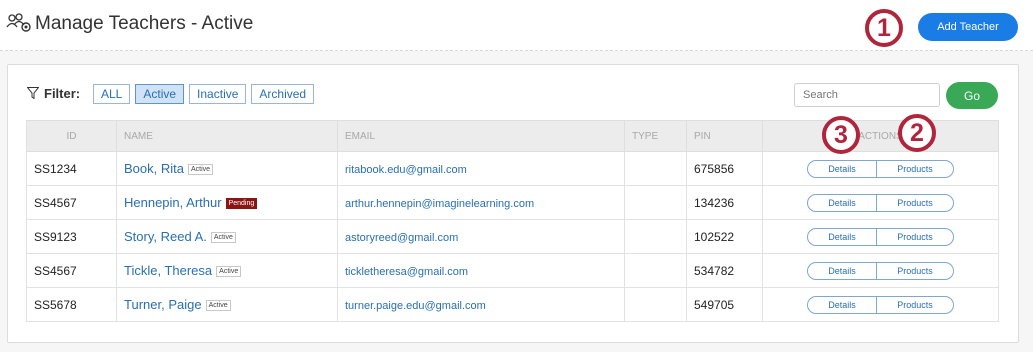  I want to click on teacher-pin: 102522, so click(724, 236).